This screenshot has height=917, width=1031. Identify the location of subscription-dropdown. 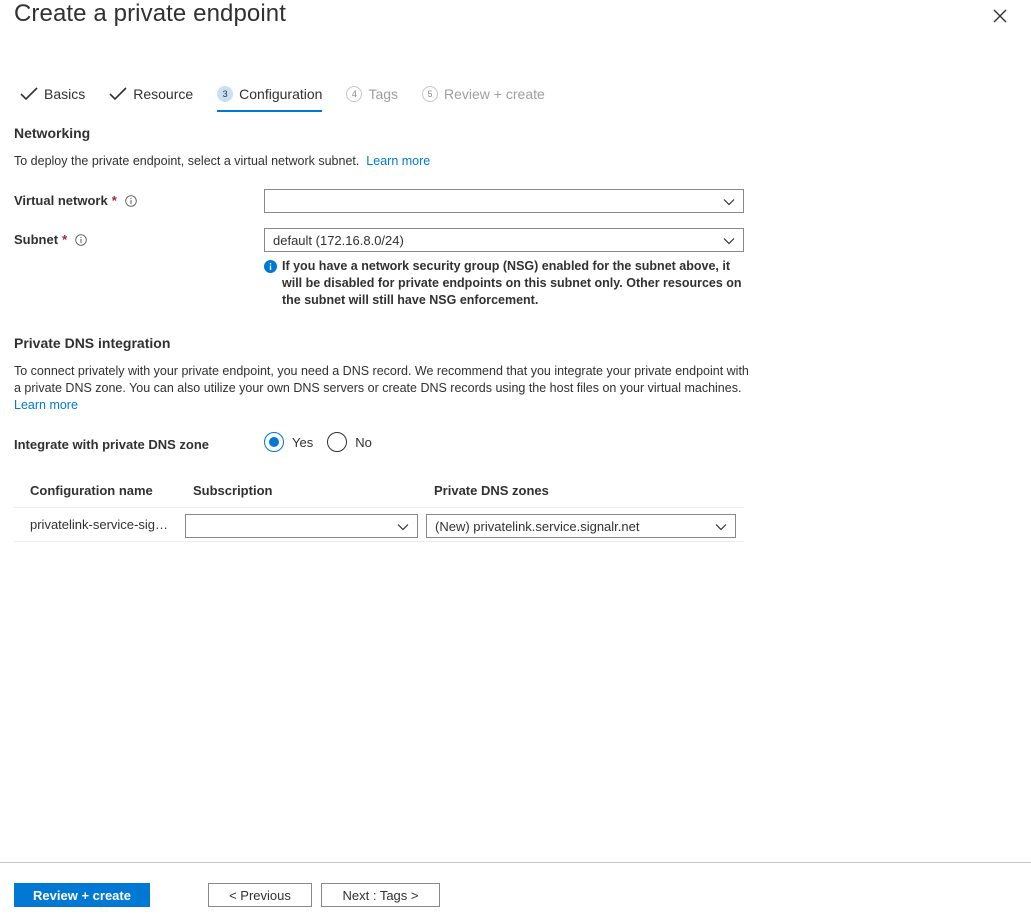
(301, 526).